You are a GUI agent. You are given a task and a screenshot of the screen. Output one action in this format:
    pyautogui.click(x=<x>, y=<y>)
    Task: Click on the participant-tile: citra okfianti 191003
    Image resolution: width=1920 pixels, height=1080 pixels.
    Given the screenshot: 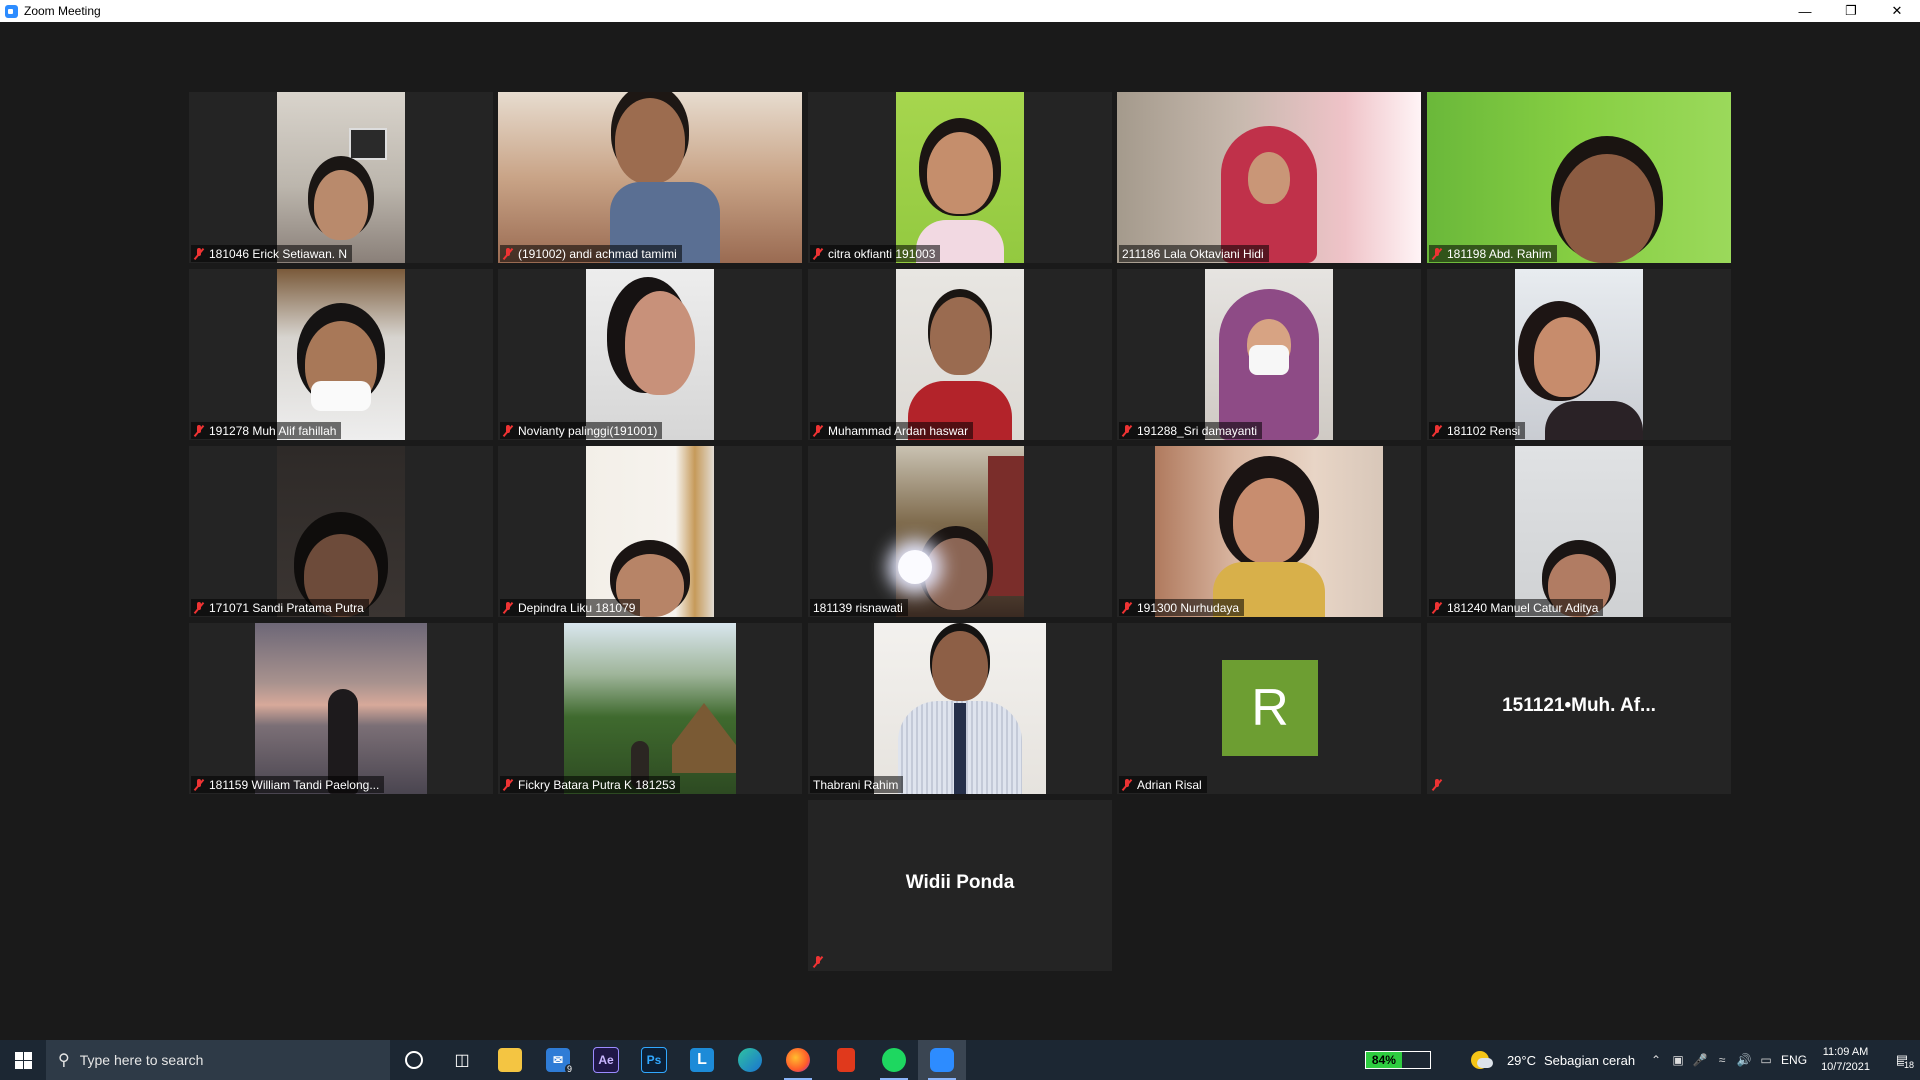 What is the action you would take?
    pyautogui.click(x=960, y=177)
    